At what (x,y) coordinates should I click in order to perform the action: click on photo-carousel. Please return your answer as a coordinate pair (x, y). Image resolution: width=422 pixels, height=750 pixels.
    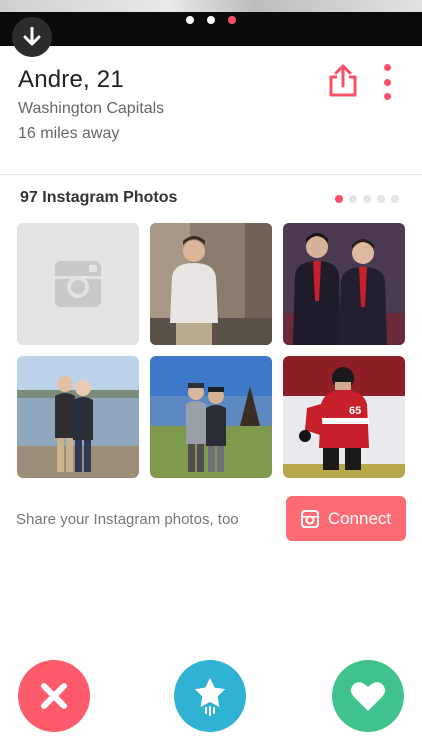
    Looking at the image, I should click on (211, 23).